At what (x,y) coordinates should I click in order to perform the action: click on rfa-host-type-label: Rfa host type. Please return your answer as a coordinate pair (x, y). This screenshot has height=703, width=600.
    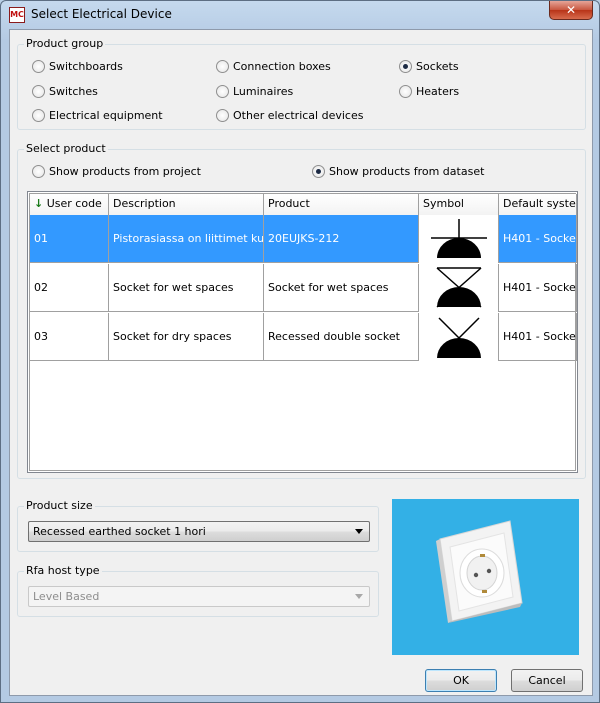
    Looking at the image, I should click on (63, 570).